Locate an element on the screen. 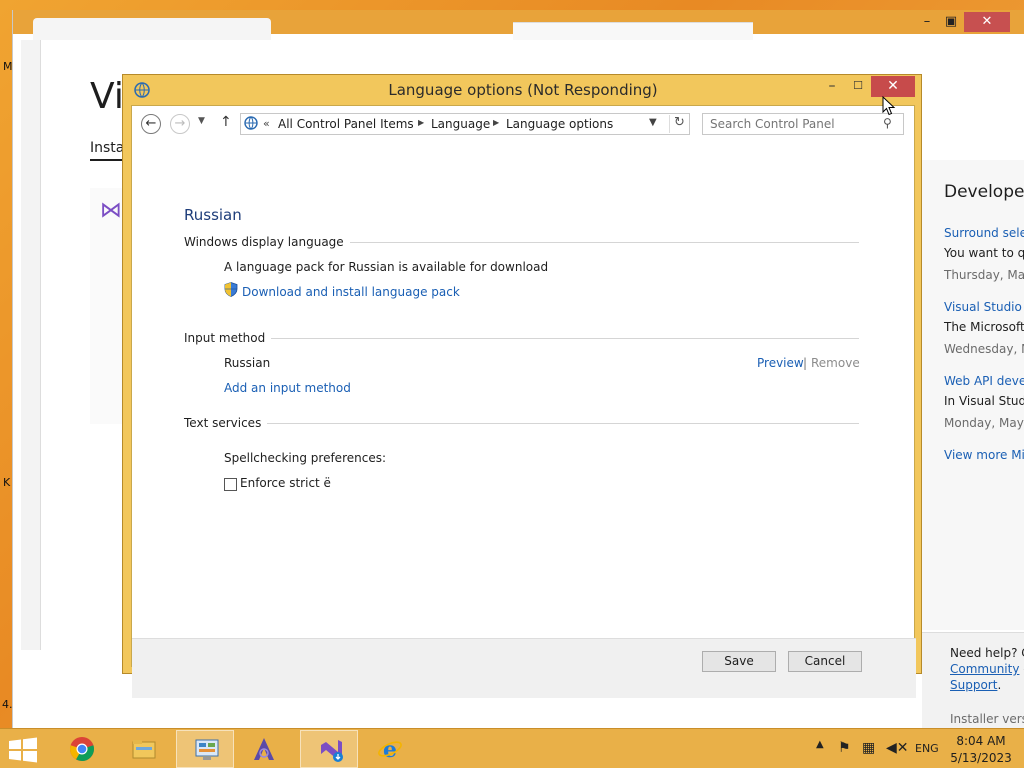 Image resolution: width=1024 pixels, height=768 pixels. app-a-icon is located at coordinates (264, 749).